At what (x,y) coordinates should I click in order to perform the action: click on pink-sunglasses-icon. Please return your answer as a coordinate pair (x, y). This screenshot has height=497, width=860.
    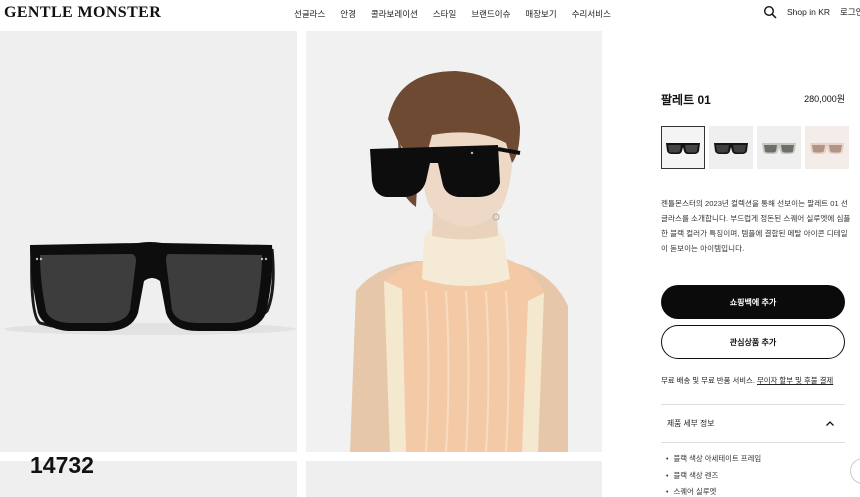
    Looking at the image, I should click on (827, 148).